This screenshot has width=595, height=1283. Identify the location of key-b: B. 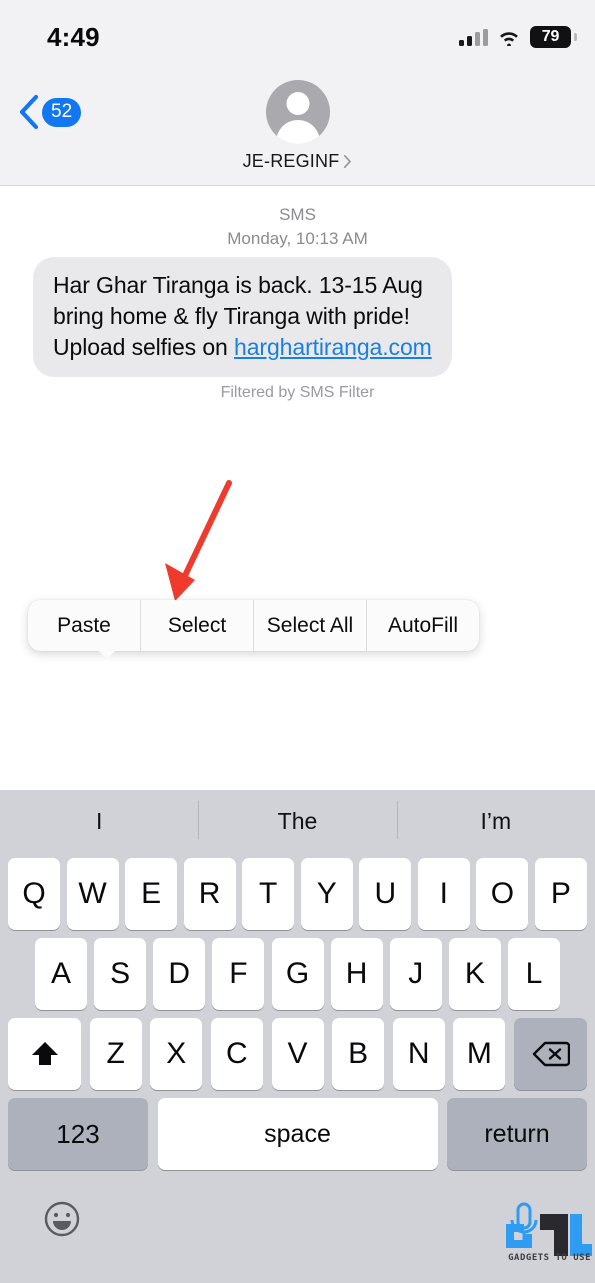
(358, 1054).